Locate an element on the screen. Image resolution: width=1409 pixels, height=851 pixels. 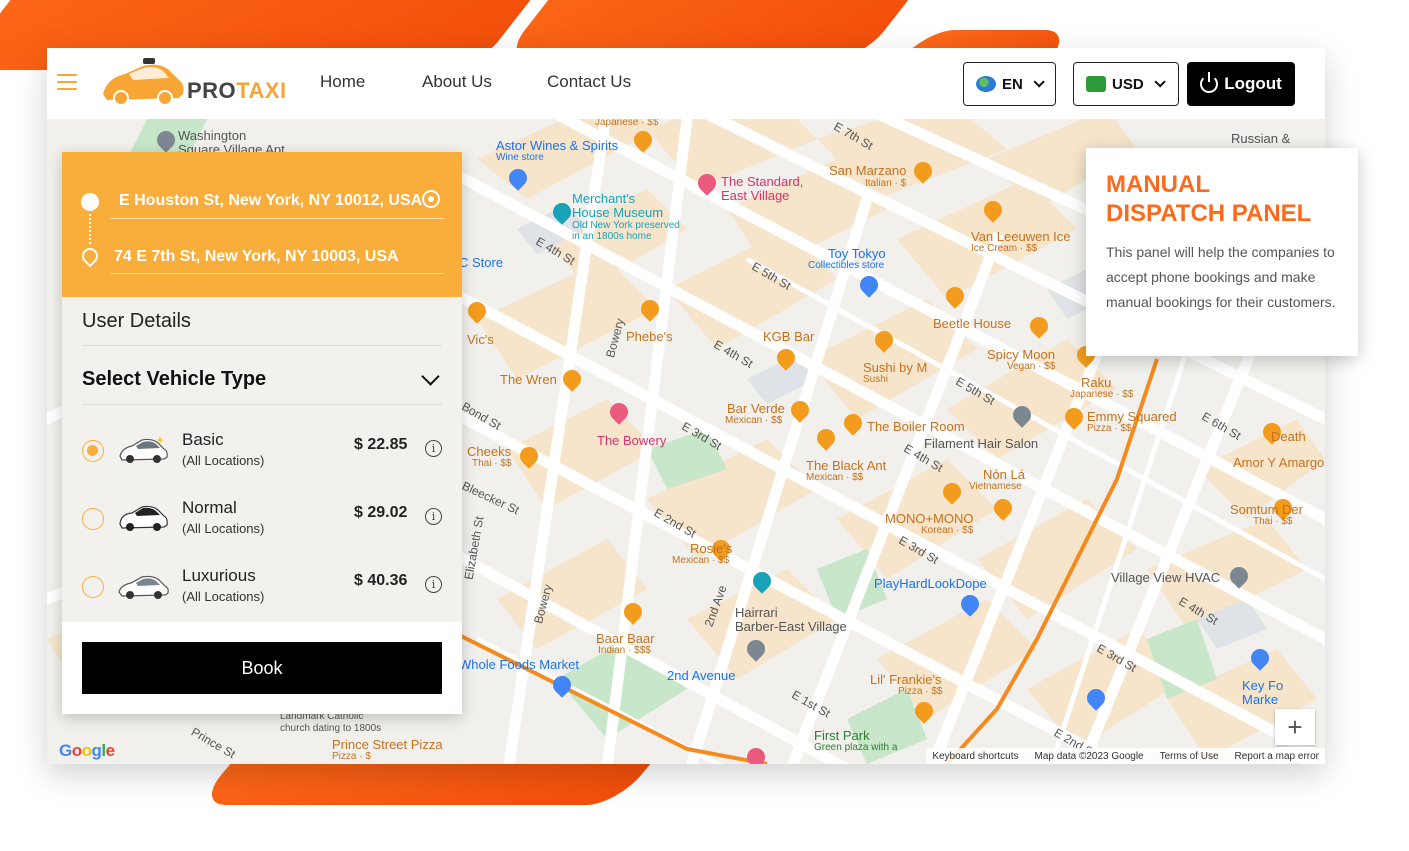
menu-icon is located at coordinates (67, 82).